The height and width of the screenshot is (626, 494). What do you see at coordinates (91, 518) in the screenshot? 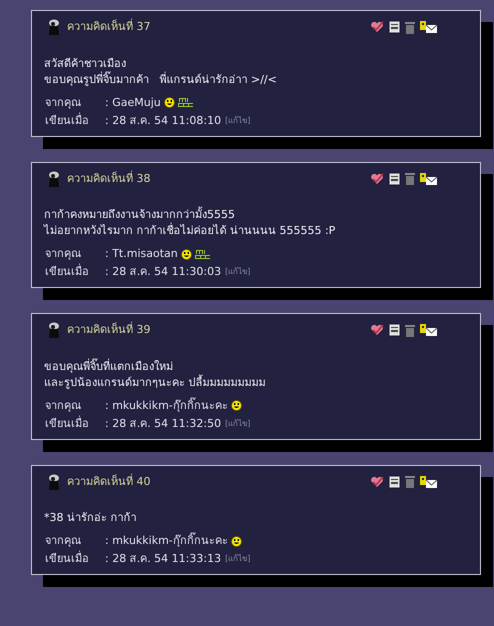
I see `comment-text: *38 น่ารักอ่ะ กาก้า` at bounding box center [91, 518].